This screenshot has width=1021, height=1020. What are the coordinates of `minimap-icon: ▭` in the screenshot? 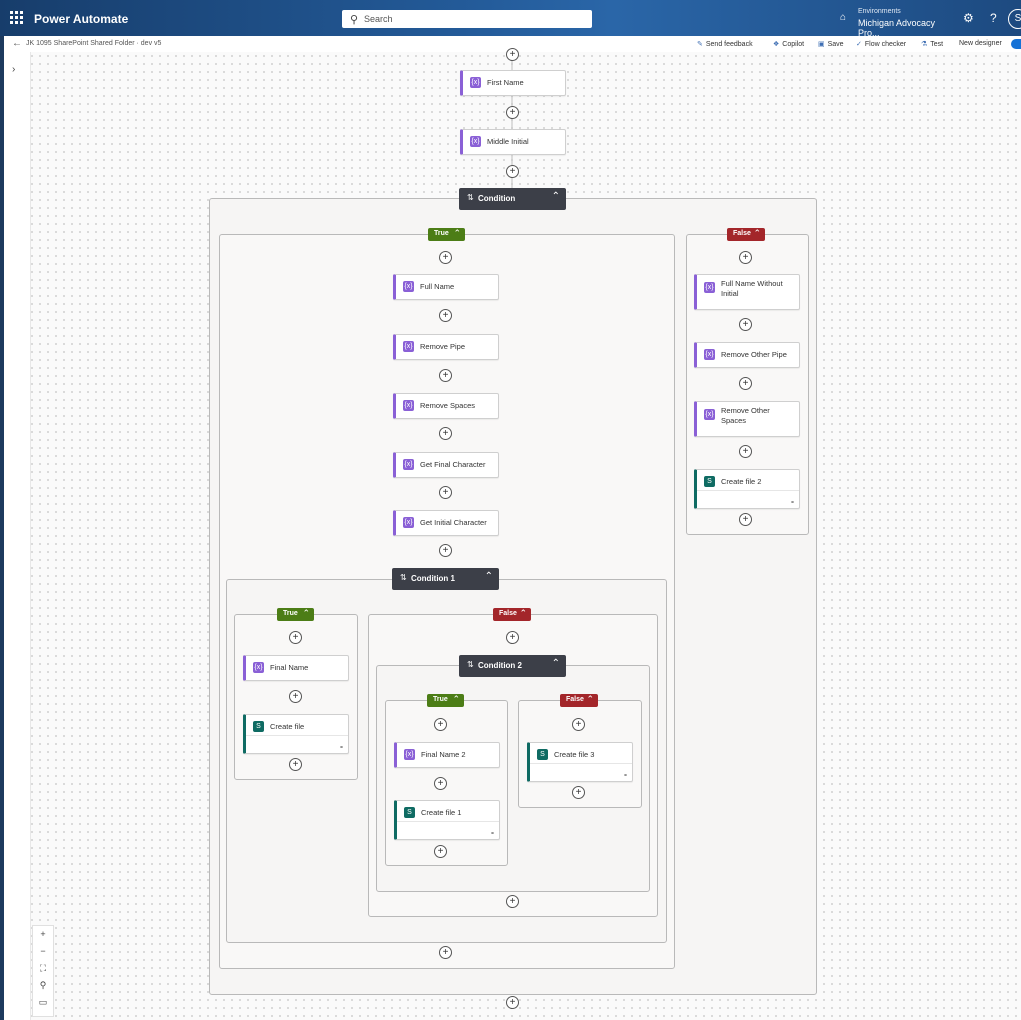 It's located at (43, 1002).